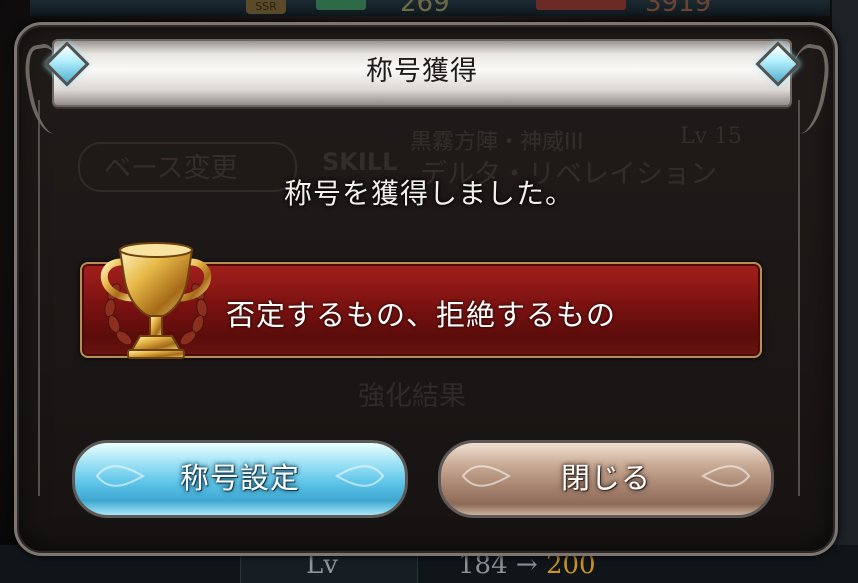 Image resolution: width=858 pixels, height=583 pixels. I want to click on atk-value: 3919, so click(678, 9).